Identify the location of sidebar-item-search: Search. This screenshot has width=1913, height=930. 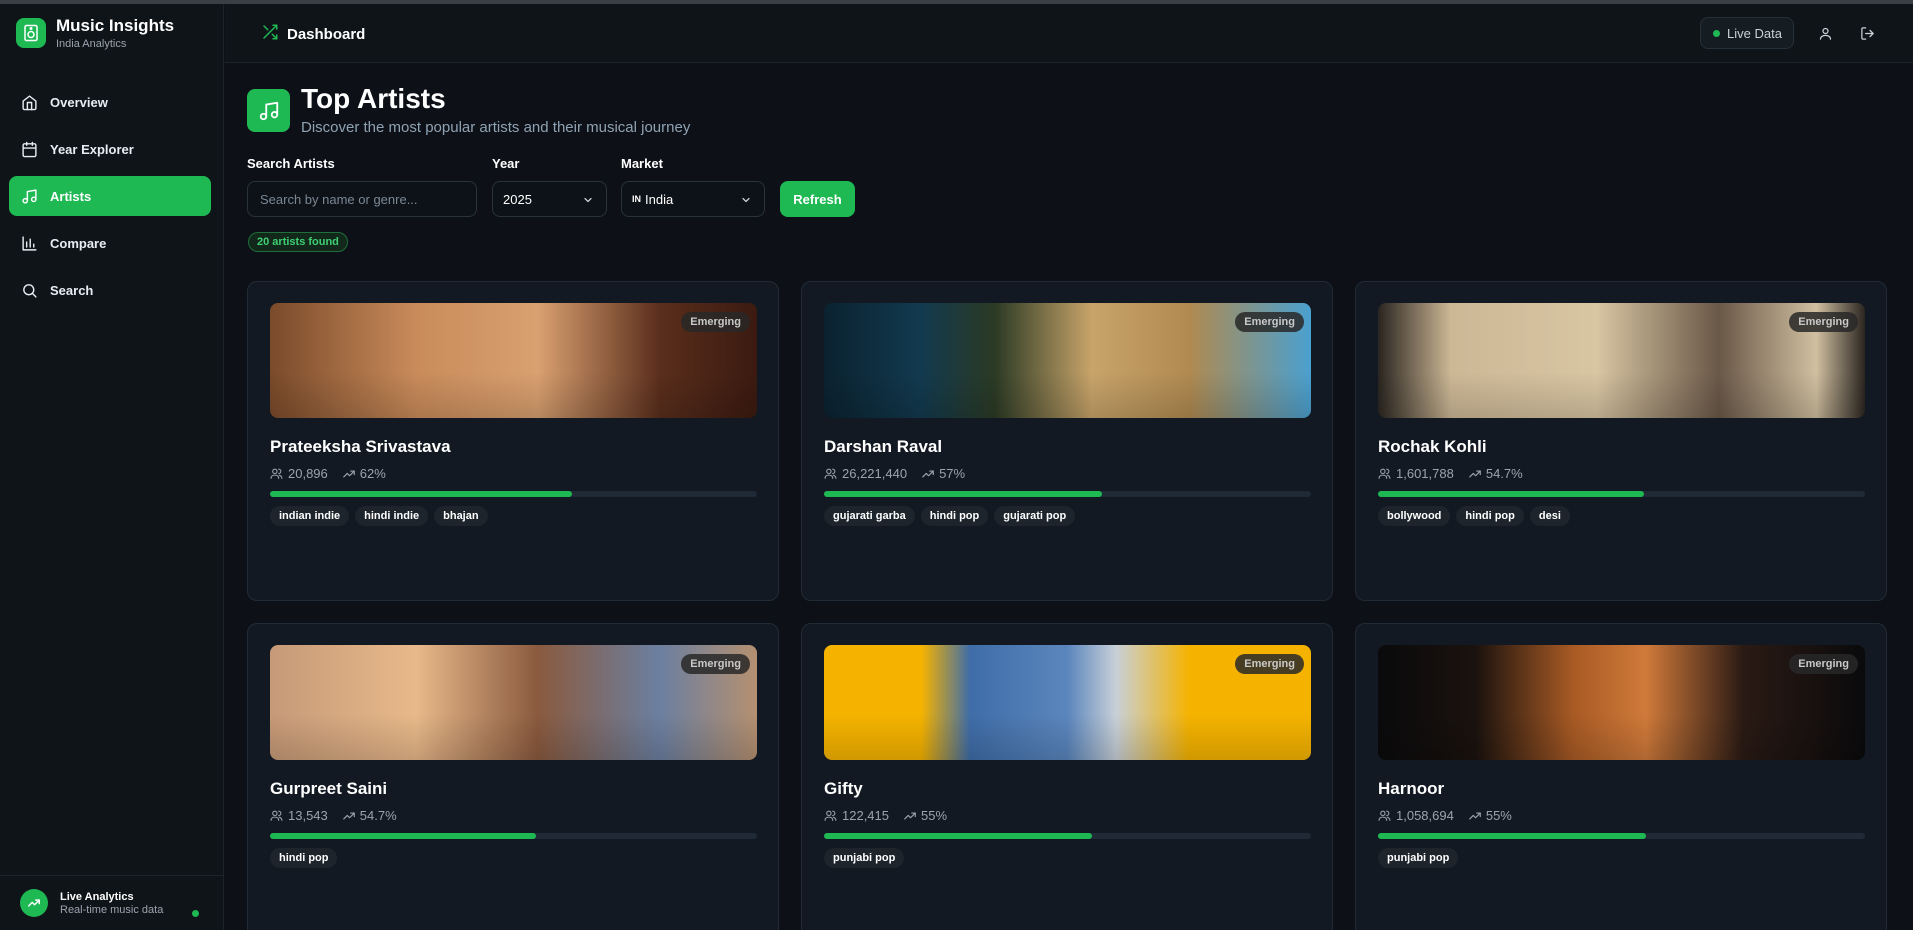
(110, 290).